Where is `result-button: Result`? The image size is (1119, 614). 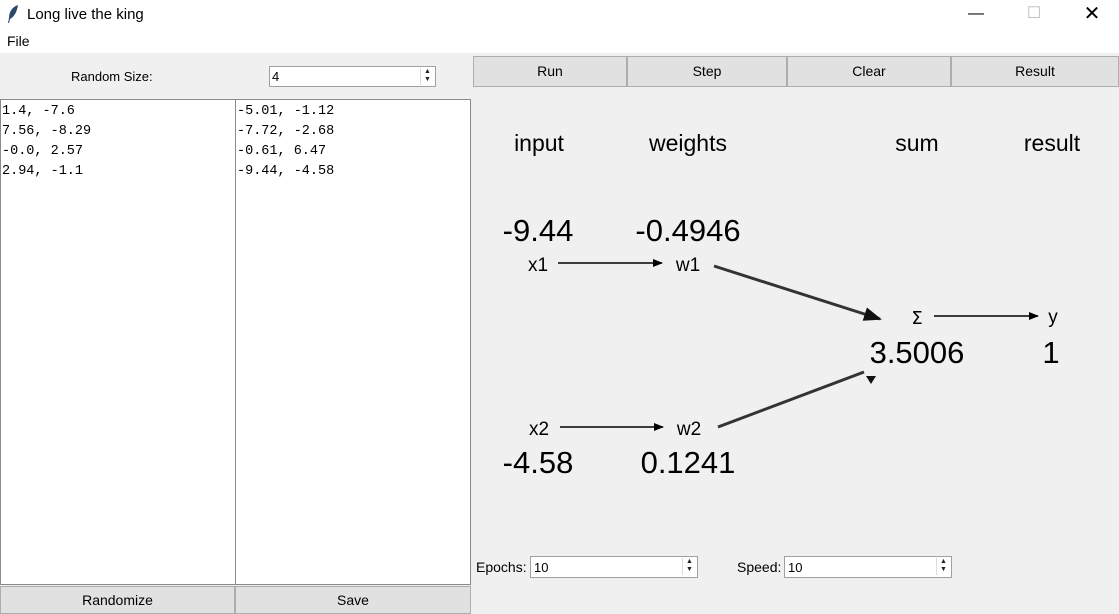 result-button: Result is located at coordinates (1035, 71).